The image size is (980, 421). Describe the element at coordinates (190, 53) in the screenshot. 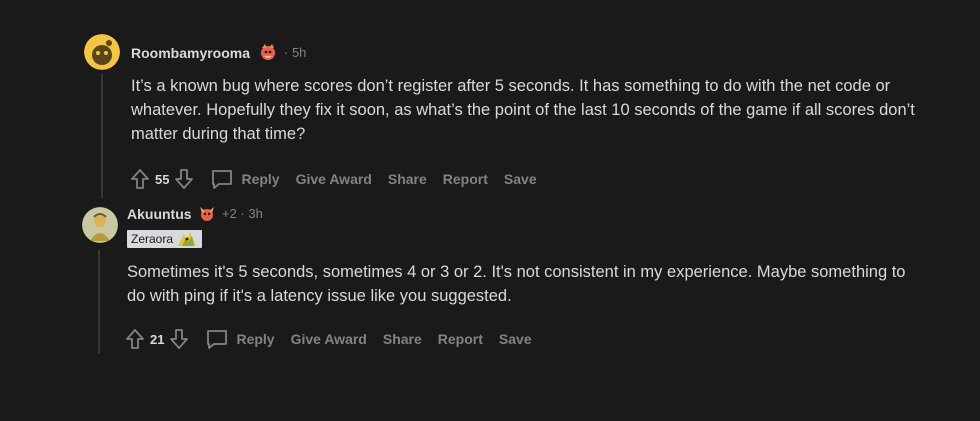

I see `username: Roombamyrooma` at that location.